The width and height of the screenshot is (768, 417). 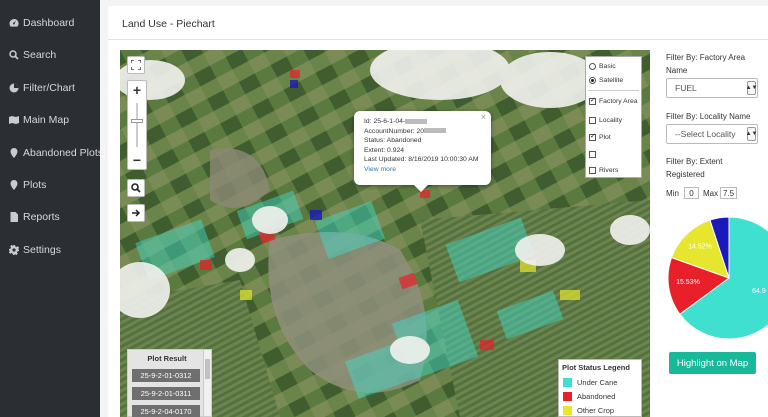 What do you see at coordinates (592, 100) in the screenshot?
I see `checkbox-factory-area` at bounding box center [592, 100].